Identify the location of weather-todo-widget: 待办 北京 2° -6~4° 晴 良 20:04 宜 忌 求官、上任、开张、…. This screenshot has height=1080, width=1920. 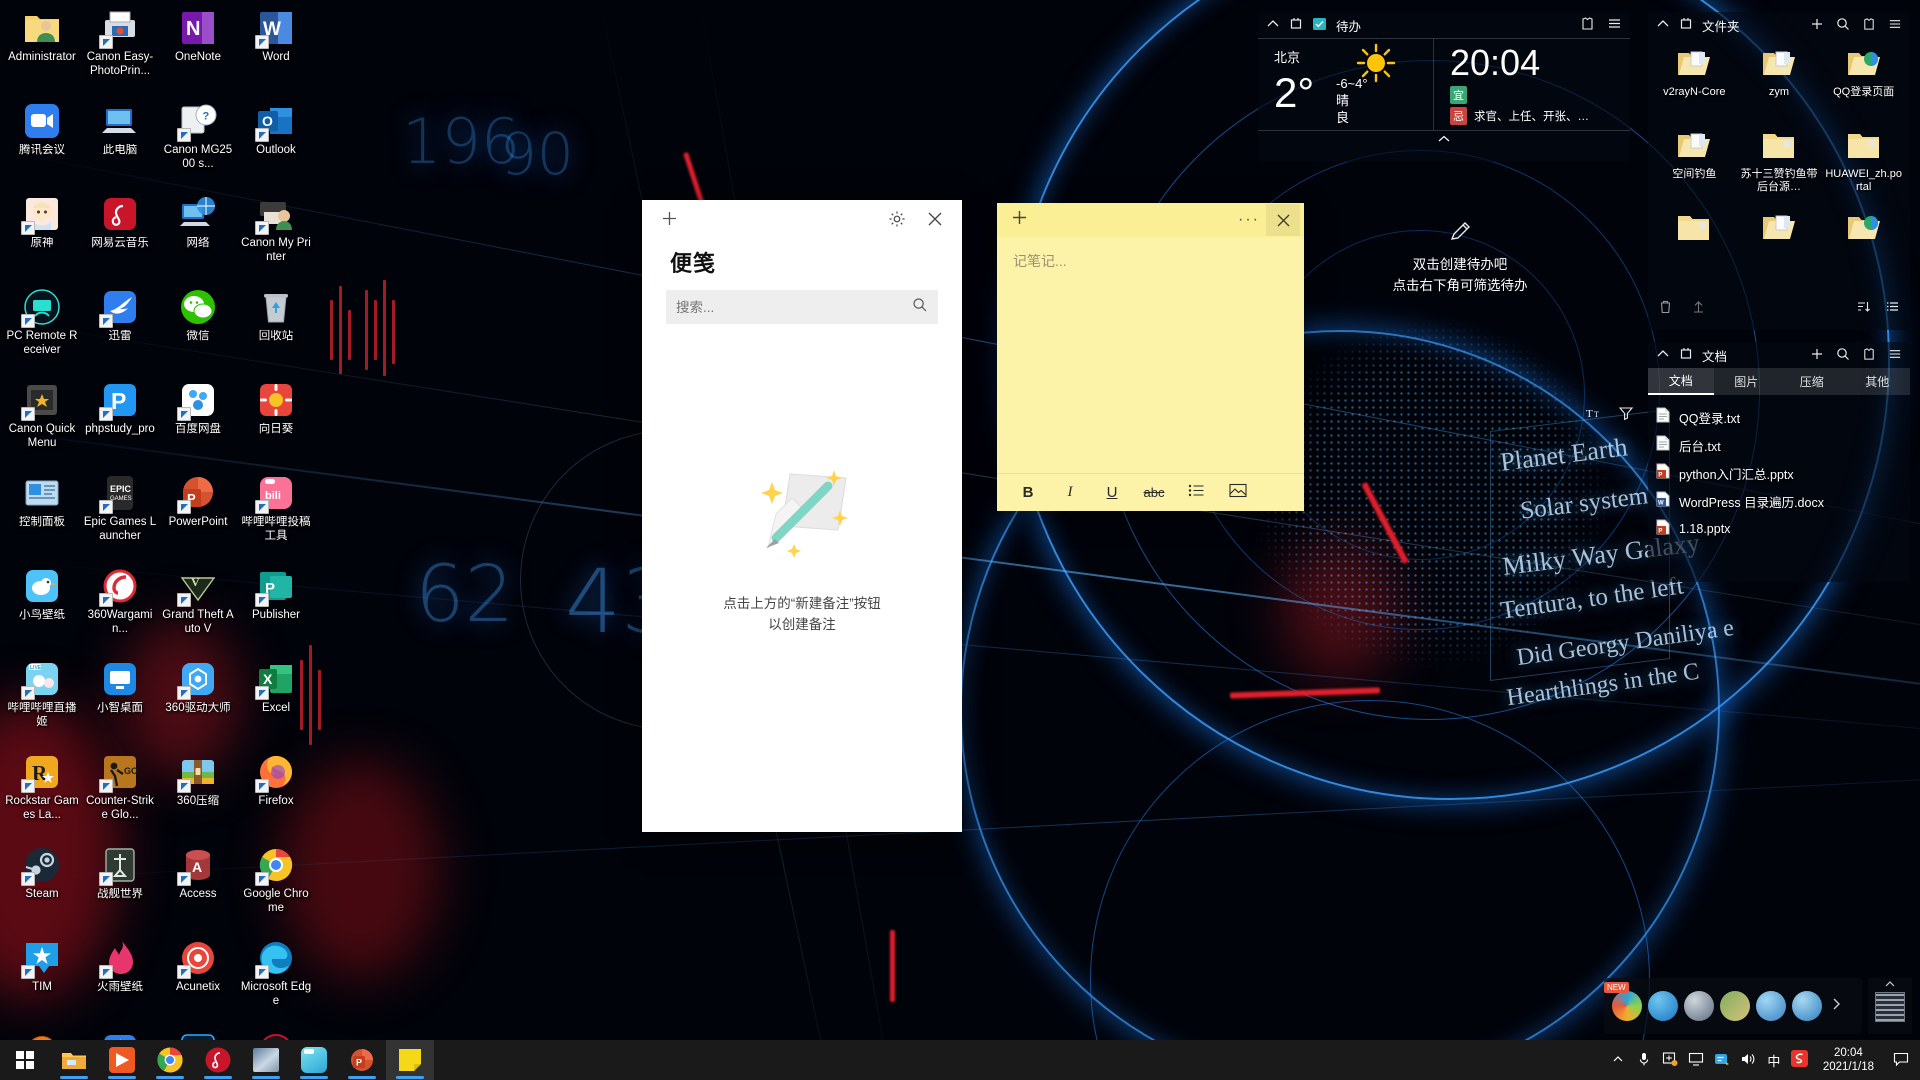
(1444, 87).